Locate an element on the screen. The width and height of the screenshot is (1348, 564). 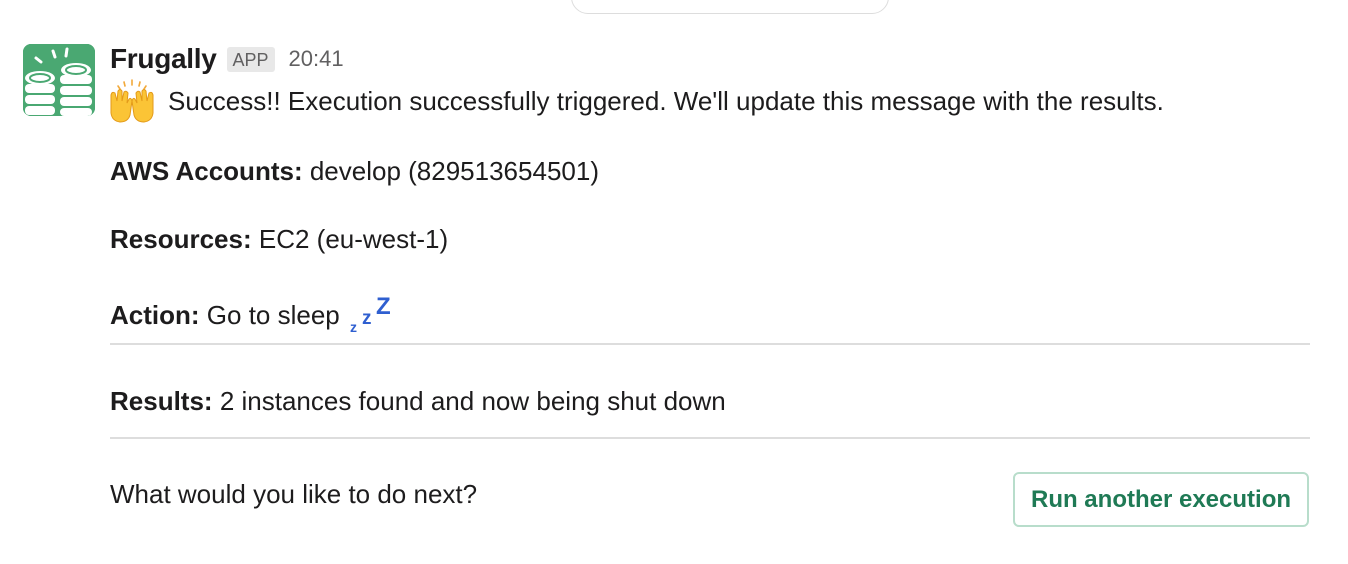
results-label: Results: is located at coordinates (161, 401).